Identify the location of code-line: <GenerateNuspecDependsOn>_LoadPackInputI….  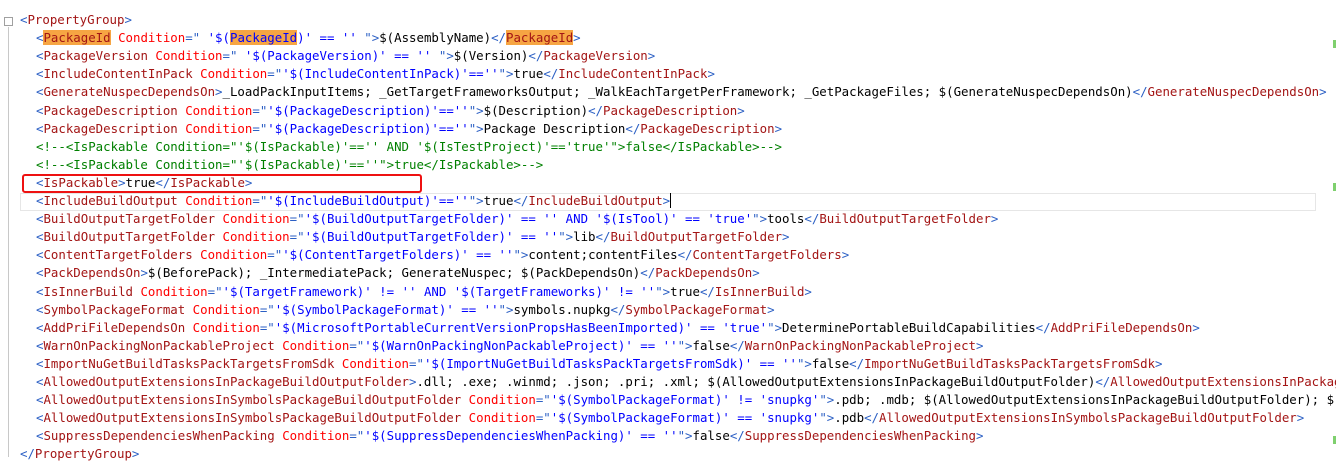
(681, 92).